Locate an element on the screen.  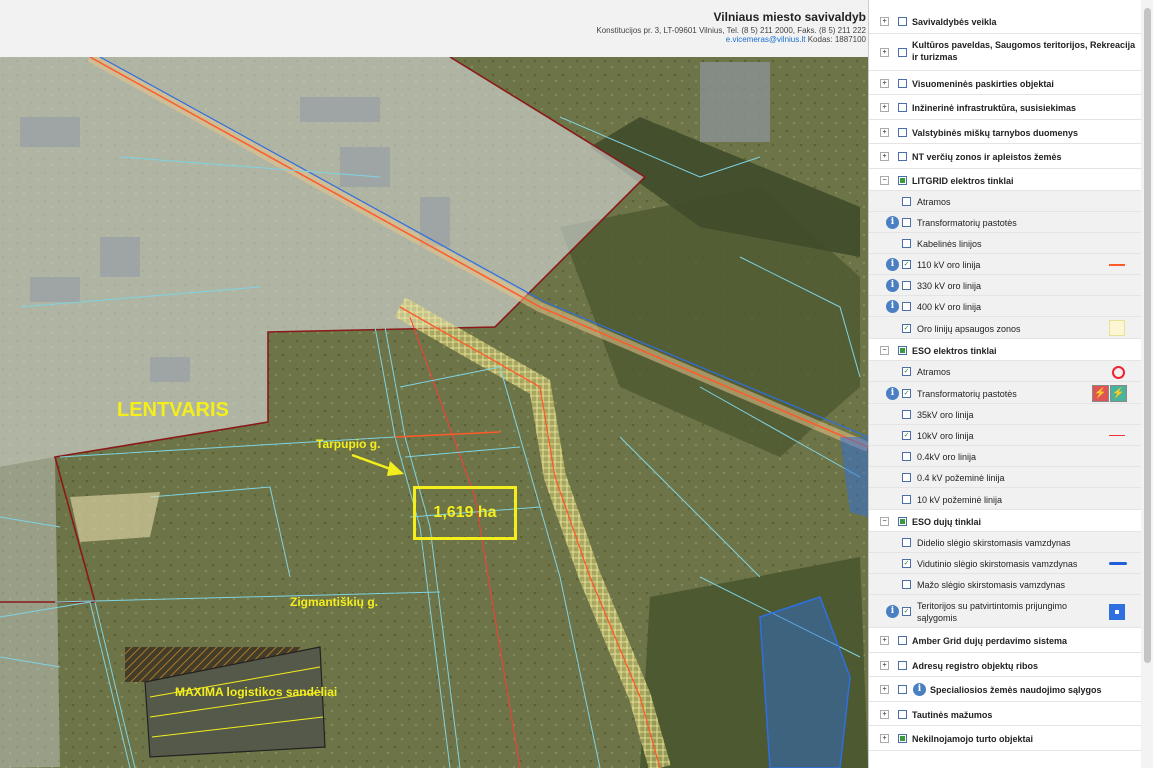
scrollbar is located at coordinates (1147, 384).